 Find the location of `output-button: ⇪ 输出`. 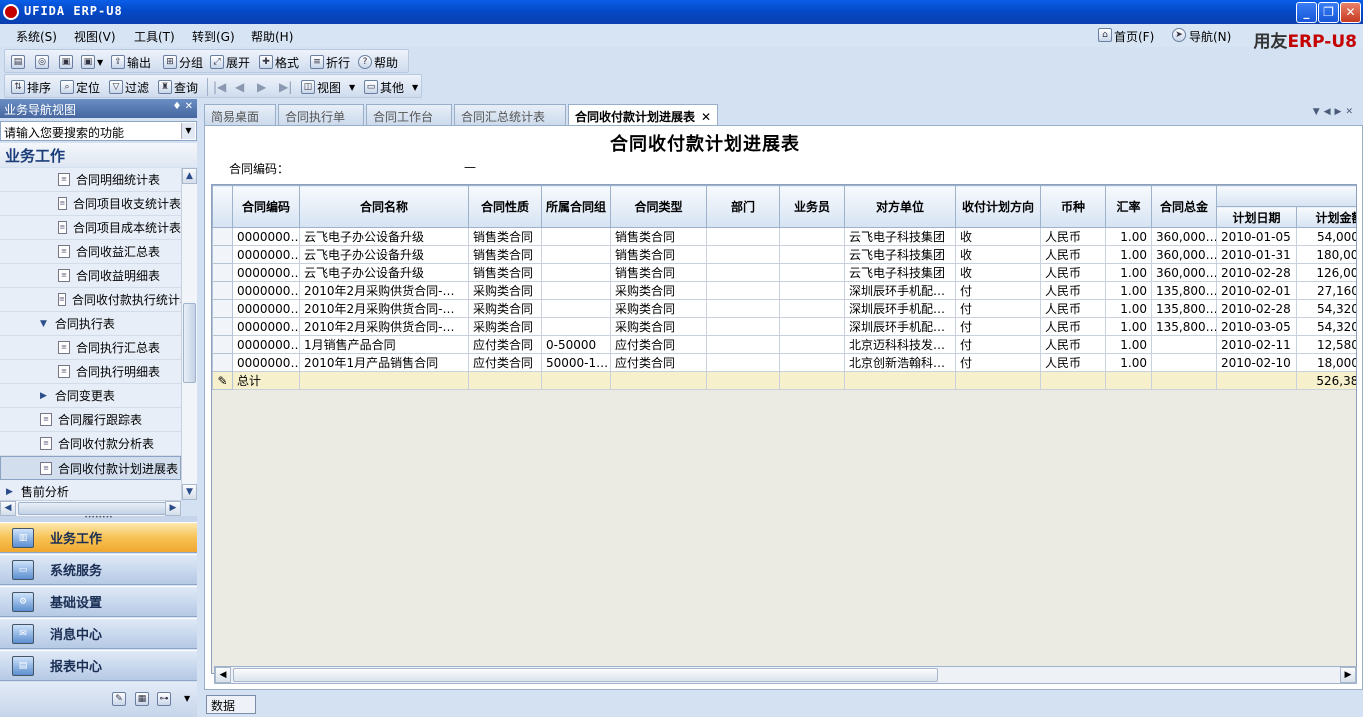

output-button: ⇪ 输出 is located at coordinates (131, 62).